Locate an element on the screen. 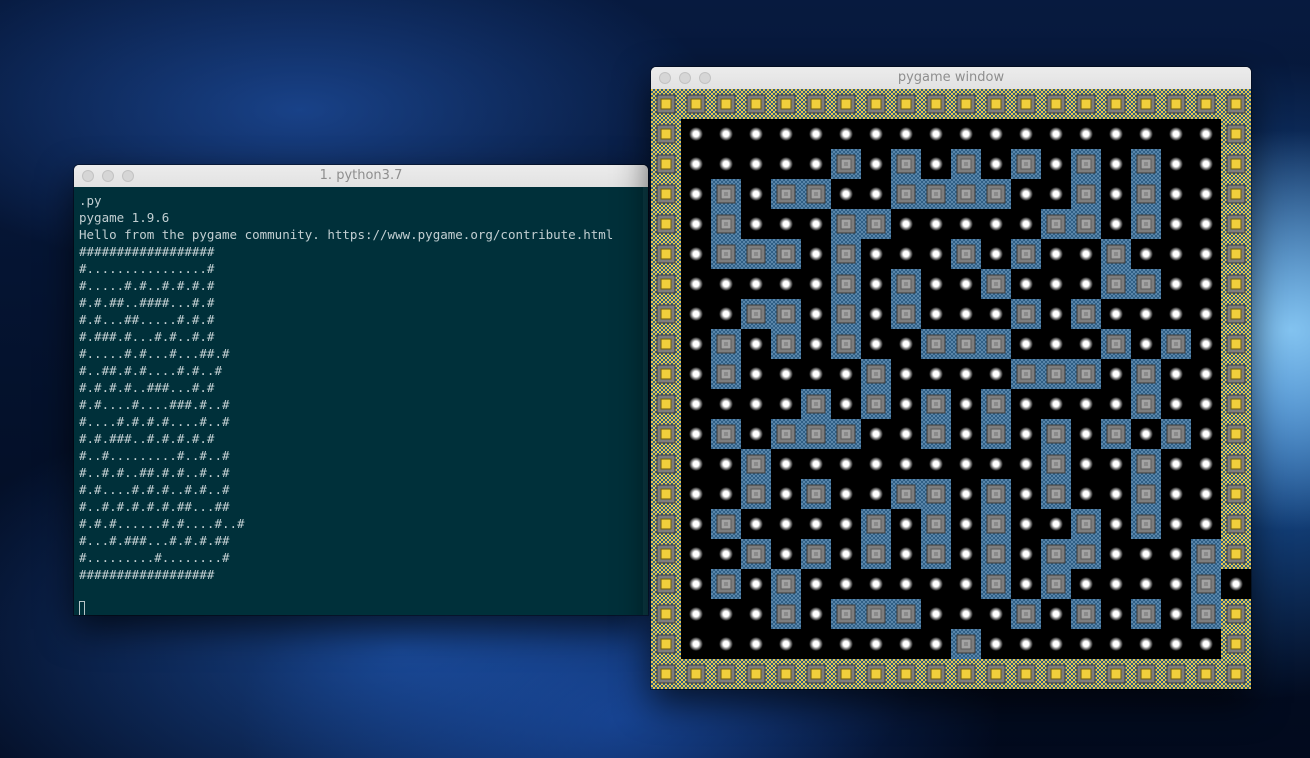 The width and height of the screenshot is (1310, 758). terminal-titlebar: 1. python3.7 is located at coordinates (361, 176).